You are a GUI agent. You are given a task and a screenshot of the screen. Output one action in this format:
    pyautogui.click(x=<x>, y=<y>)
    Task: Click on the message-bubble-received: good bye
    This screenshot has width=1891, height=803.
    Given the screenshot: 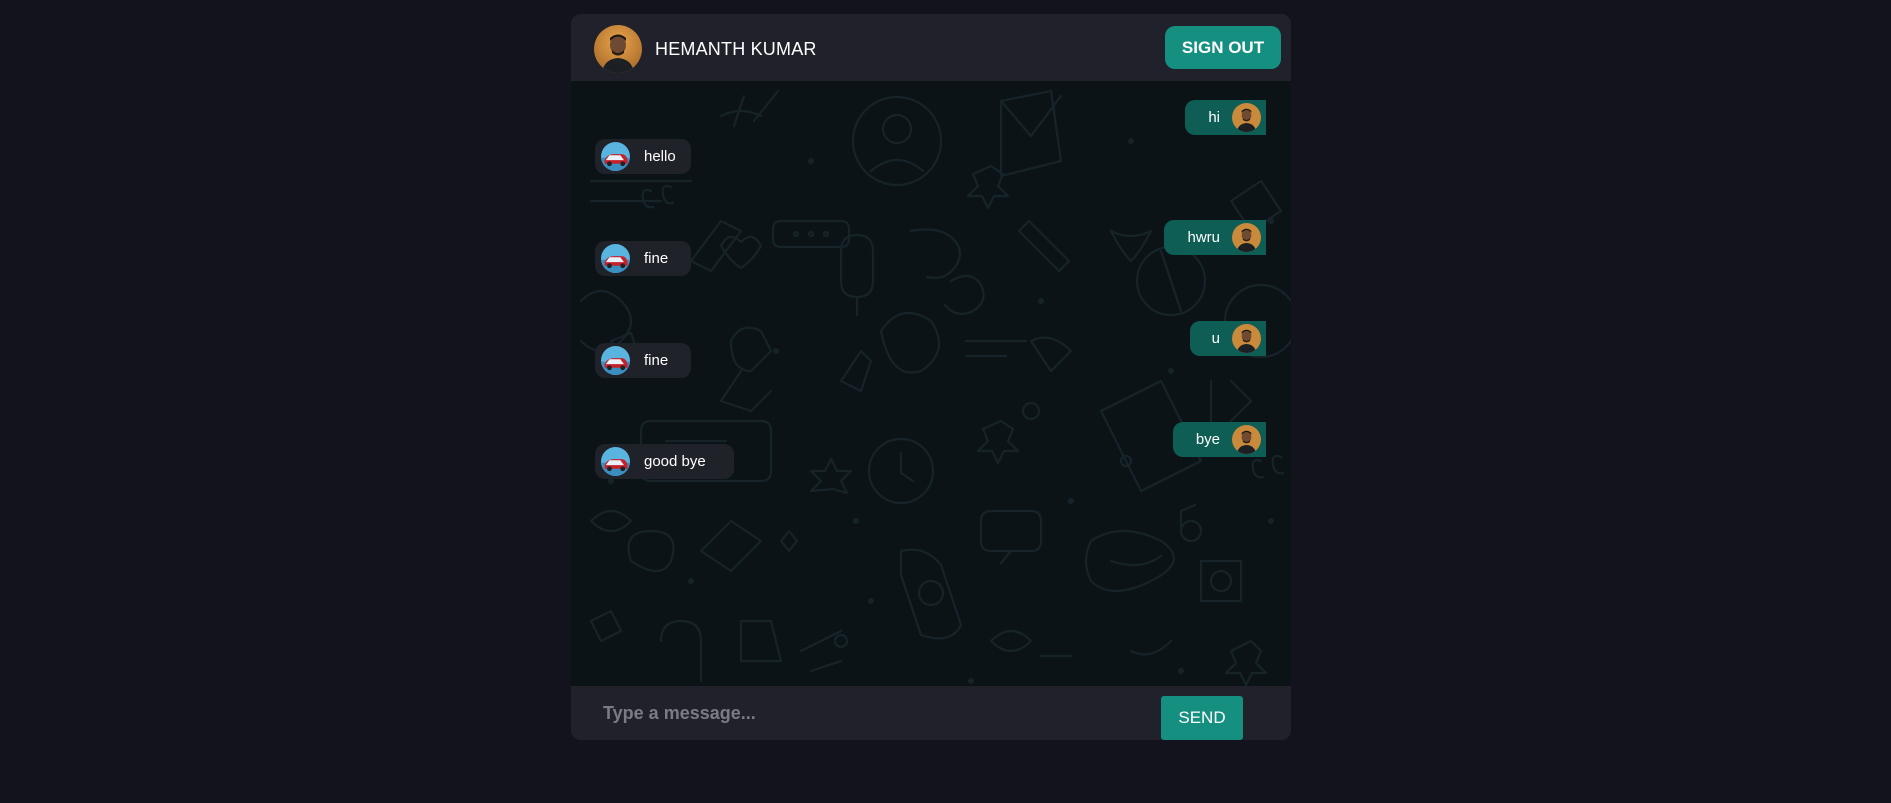 What is the action you would take?
    pyautogui.click(x=664, y=461)
    